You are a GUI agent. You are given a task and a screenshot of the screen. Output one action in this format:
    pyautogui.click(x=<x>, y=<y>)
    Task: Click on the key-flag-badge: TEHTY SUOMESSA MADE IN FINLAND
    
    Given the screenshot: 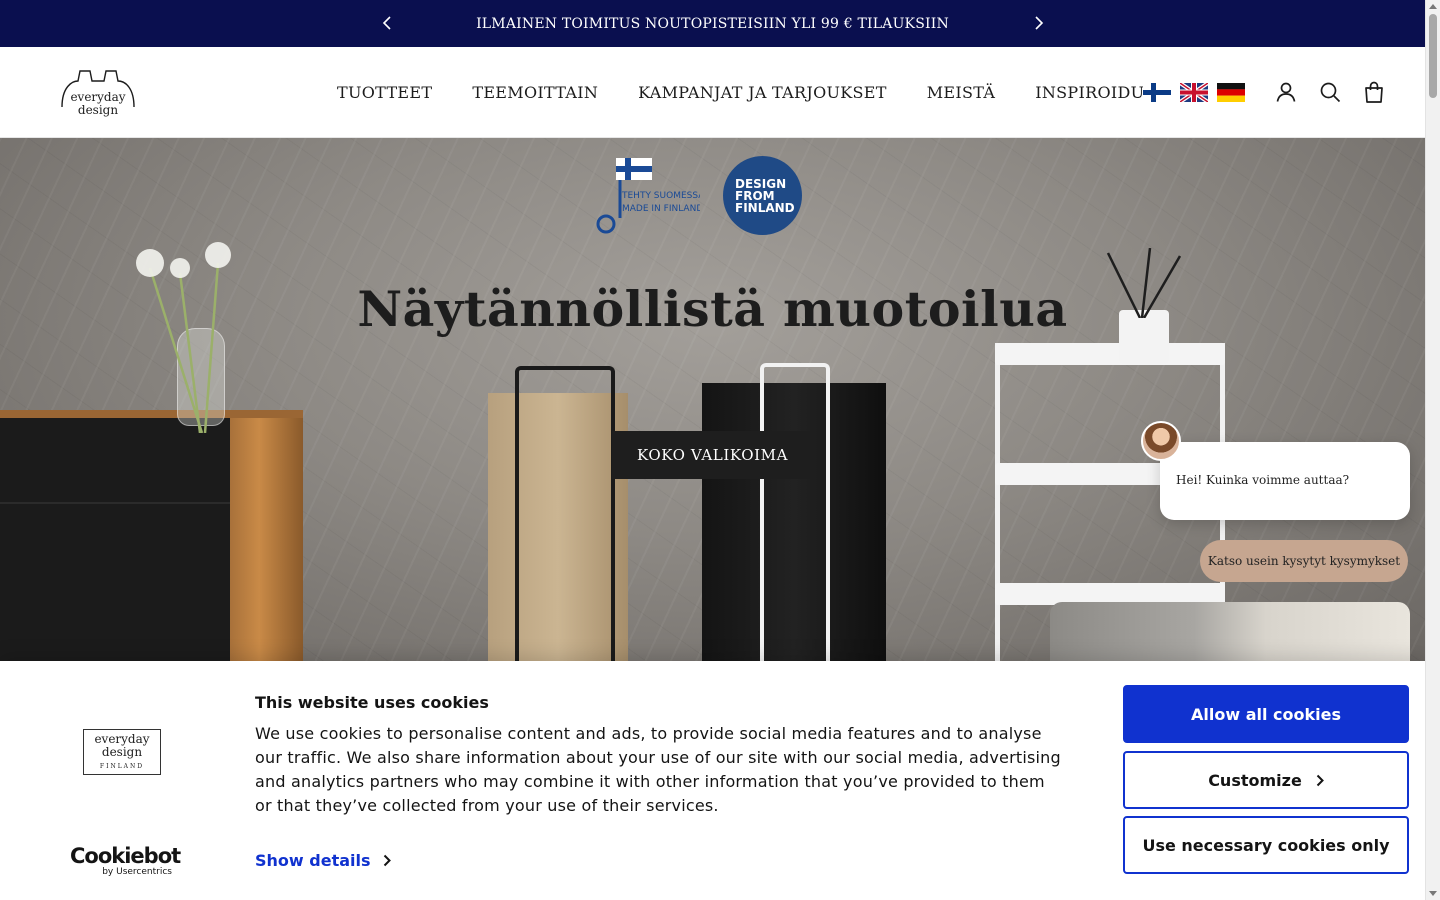 What is the action you would take?
    pyautogui.click(x=648, y=196)
    